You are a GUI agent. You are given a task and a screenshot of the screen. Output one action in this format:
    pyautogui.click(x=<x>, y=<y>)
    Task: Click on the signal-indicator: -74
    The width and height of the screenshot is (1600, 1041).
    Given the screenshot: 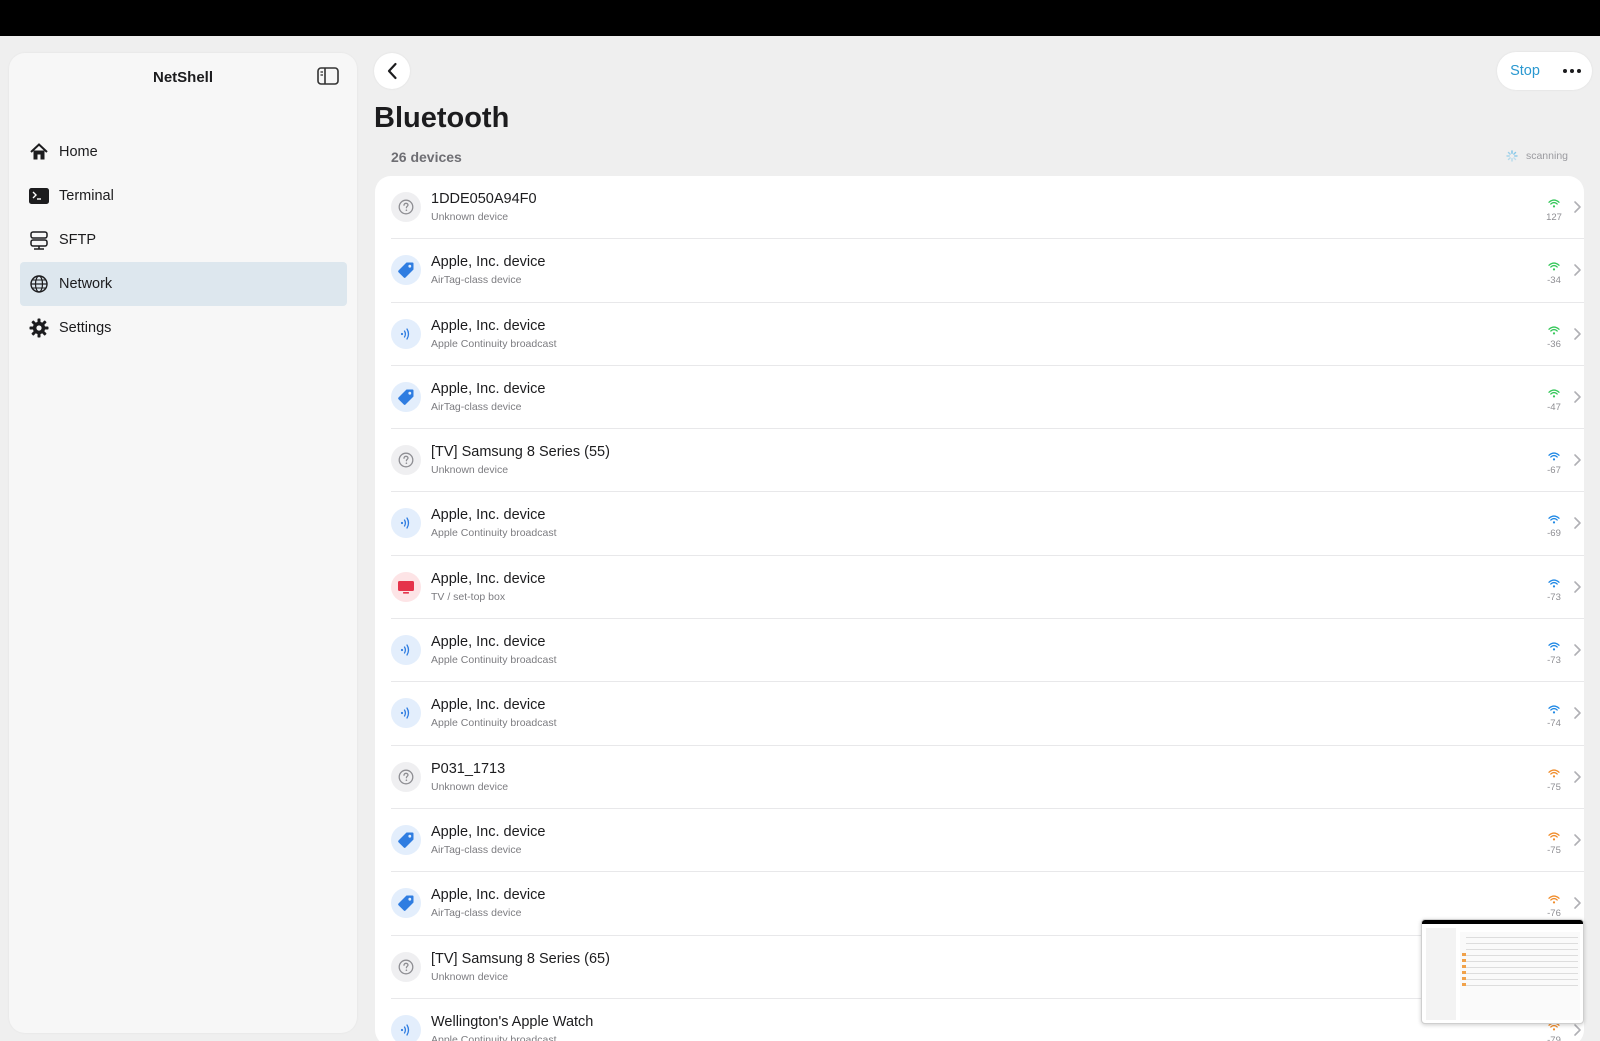 What is the action you would take?
    pyautogui.click(x=1554, y=715)
    